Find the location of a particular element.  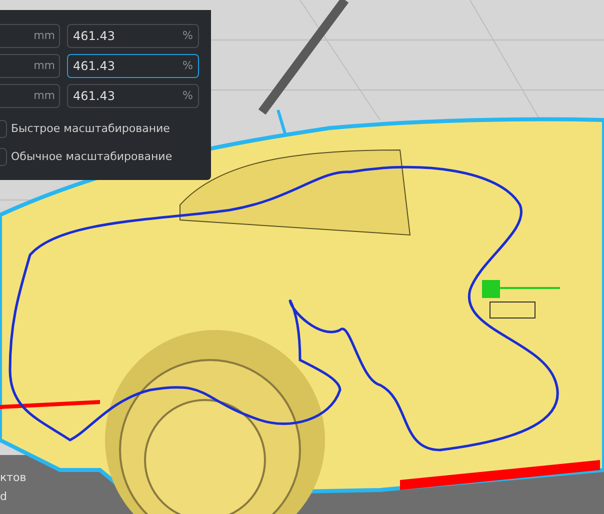

option-label: Обычное масштабирование is located at coordinates (91, 156).